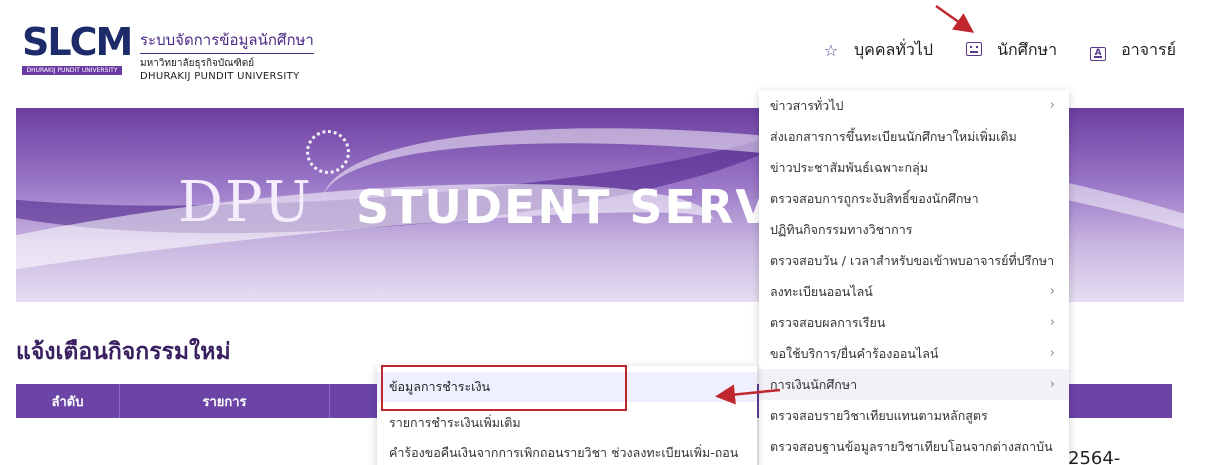  What do you see at coordinates (328, 152) in the screenshot?
I see `dpu-emblem-icon` at bounding box center [328, 152].